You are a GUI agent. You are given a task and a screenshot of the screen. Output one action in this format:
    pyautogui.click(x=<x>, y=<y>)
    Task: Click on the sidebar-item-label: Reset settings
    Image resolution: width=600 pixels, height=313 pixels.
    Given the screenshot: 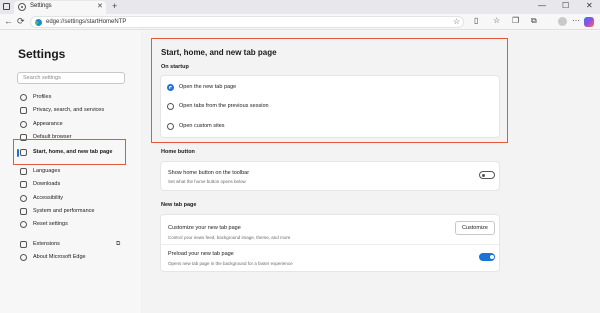 What is the action you would take?
    pyautogui.click(x=50, y=224)
    